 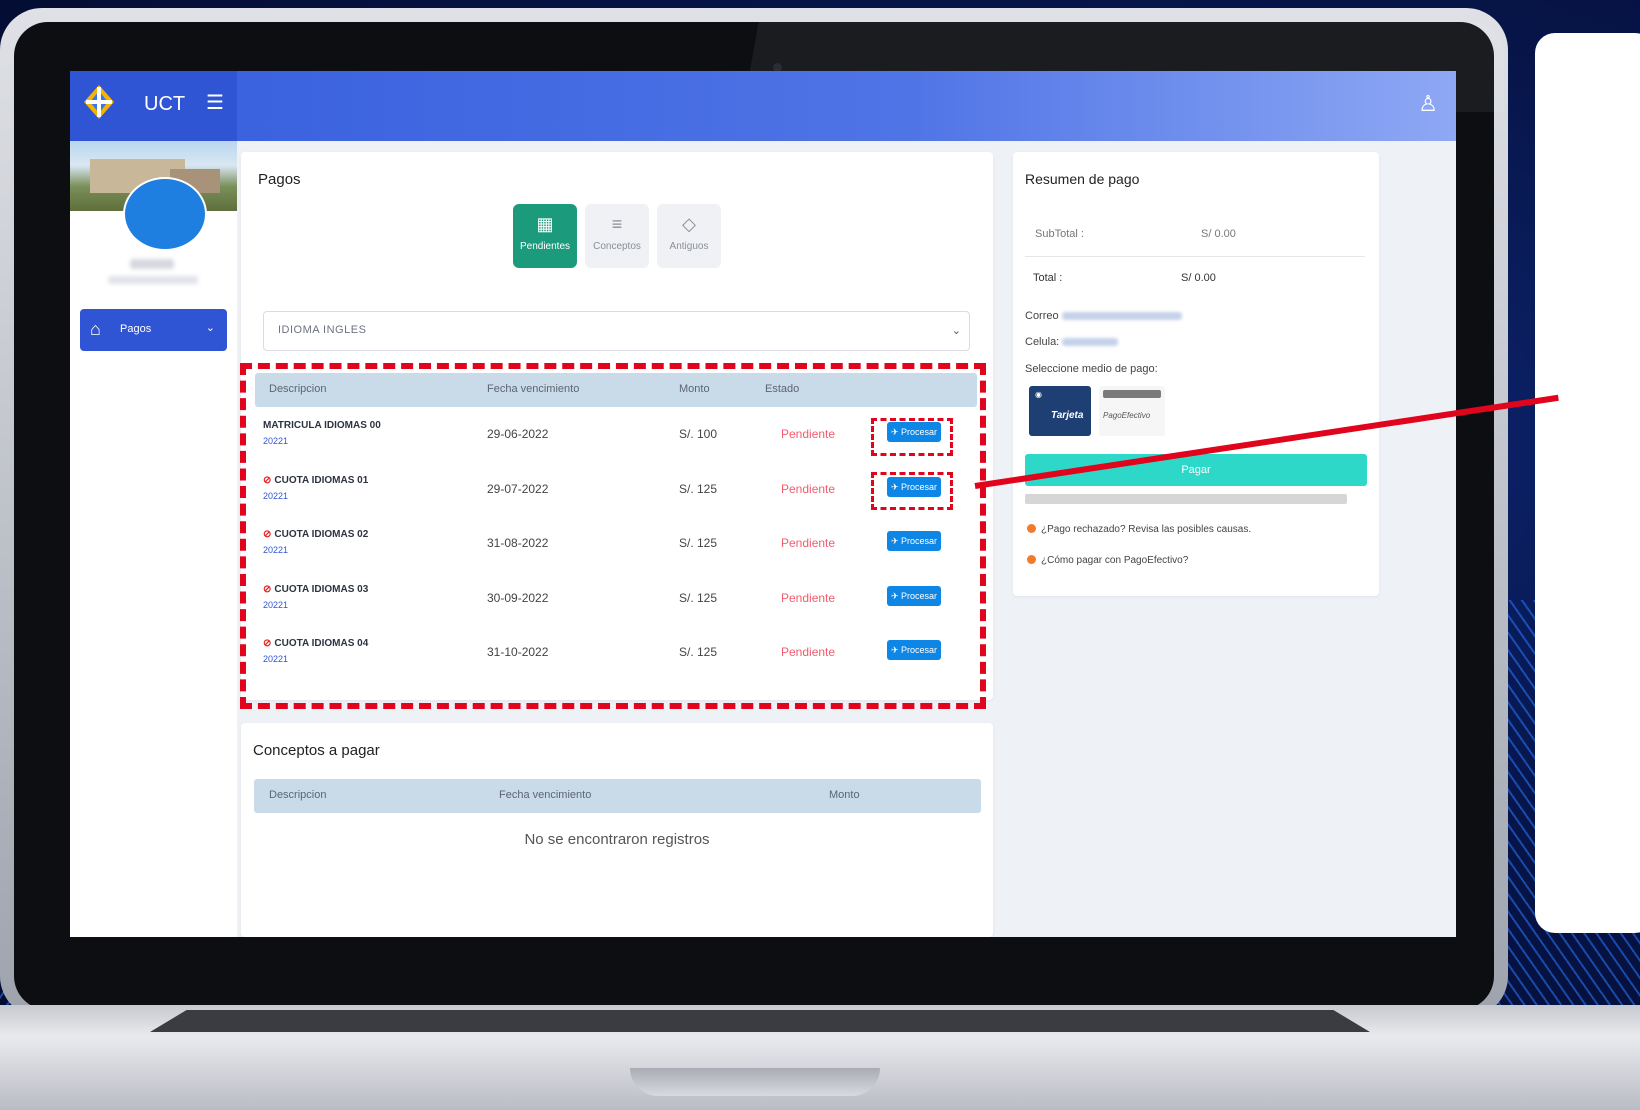 What do you see at coordinates (689, 246) in the screenshot?
I see `tab-label: Antiguos` at bounding box center [689, 246].